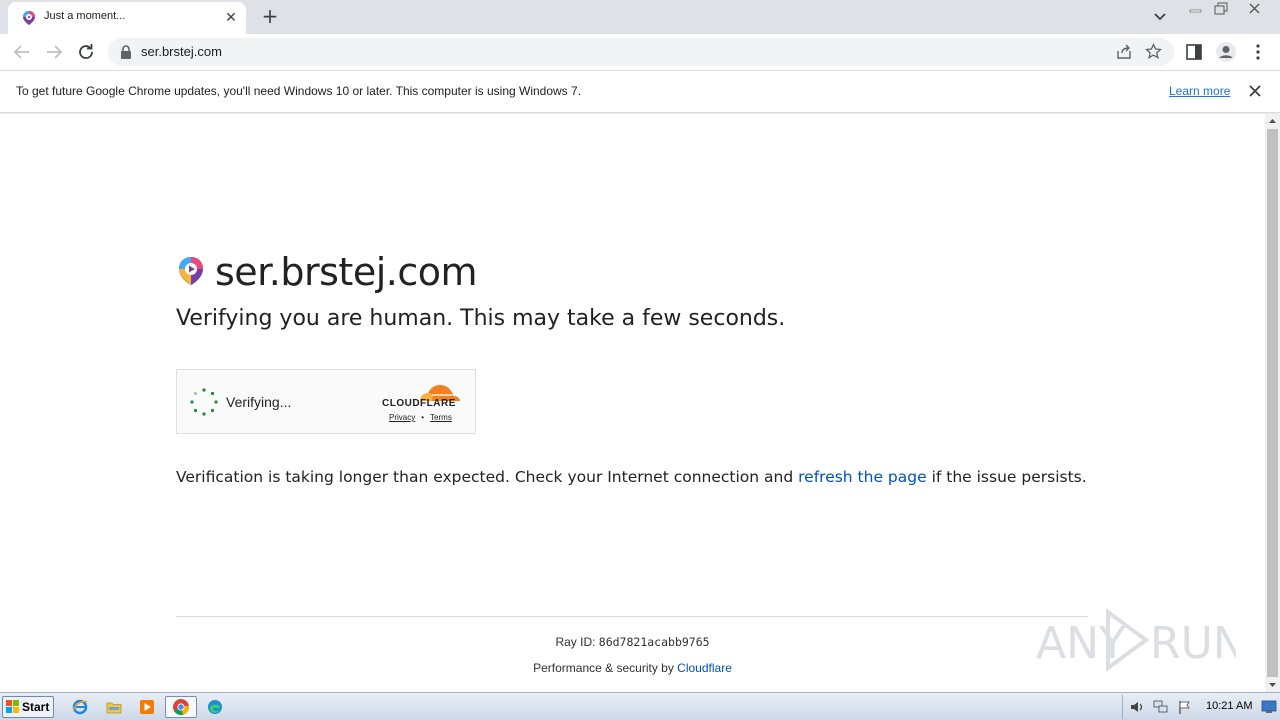  What do you see at coordinates (1199, 91) in the screenshot?
I see `learn-more-link: Learn more` at bounding box center [1199, 91].